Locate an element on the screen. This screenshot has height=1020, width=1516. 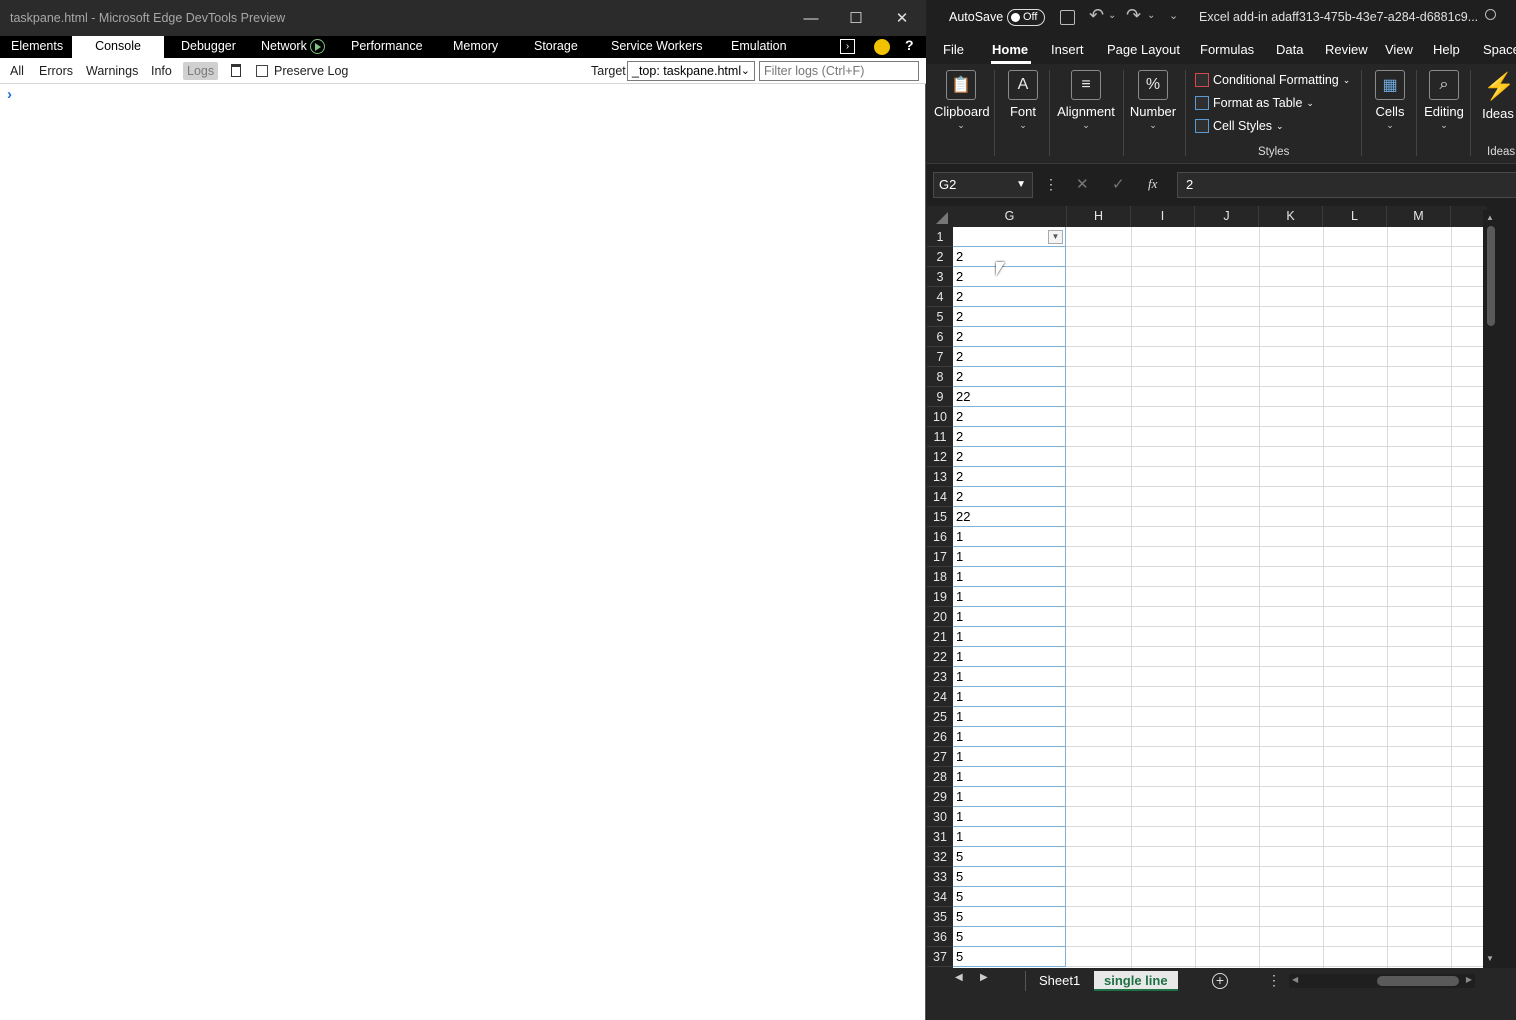
row-header: 11 is located at coordinates (940, 437).